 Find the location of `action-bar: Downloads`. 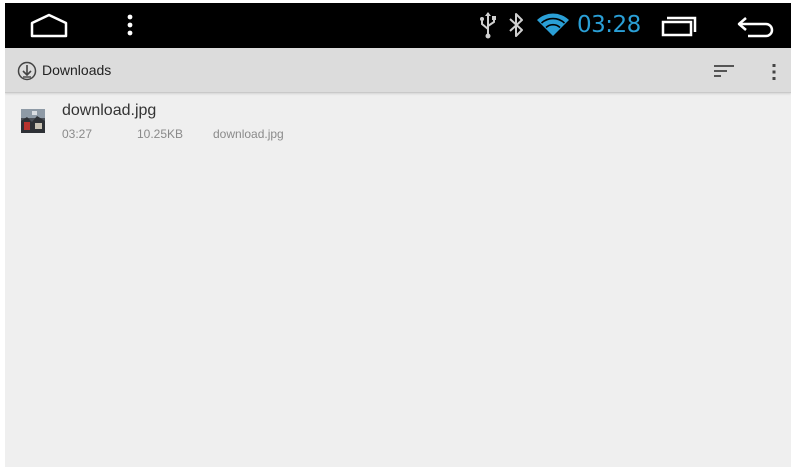

action-bar: Downloads is located at coordinates (398, 70).